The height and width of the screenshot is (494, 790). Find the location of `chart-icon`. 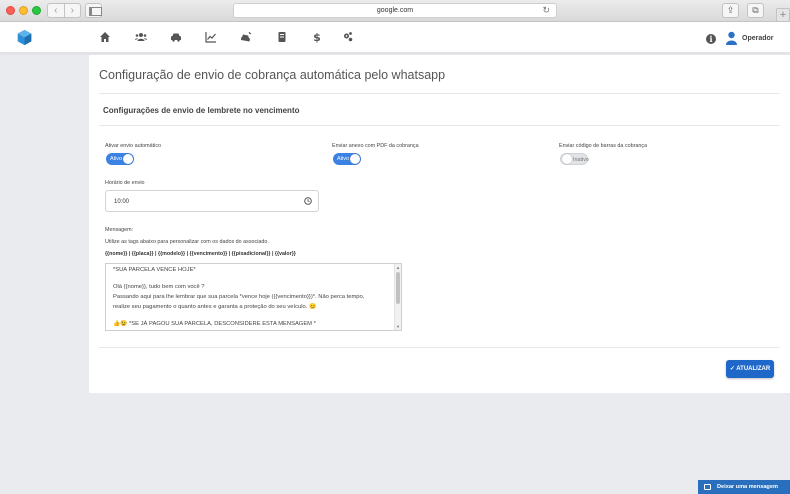

chart-icon is located at coordinates (211, 37).